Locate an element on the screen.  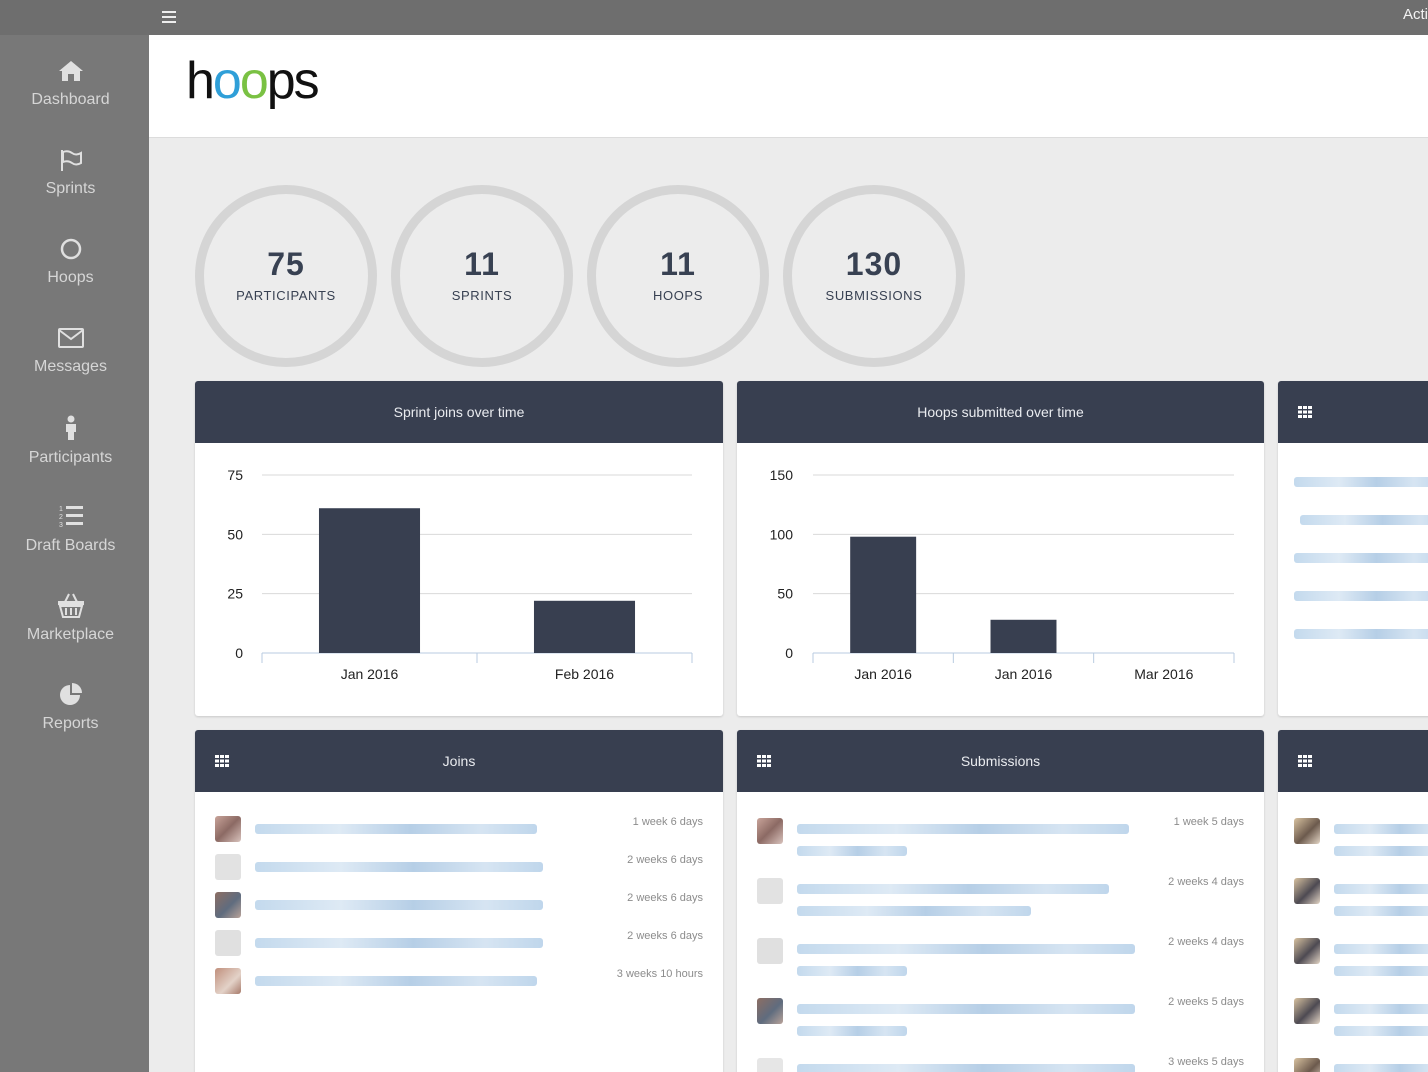
panel-header: Joins is located at coordinates (459, 761).